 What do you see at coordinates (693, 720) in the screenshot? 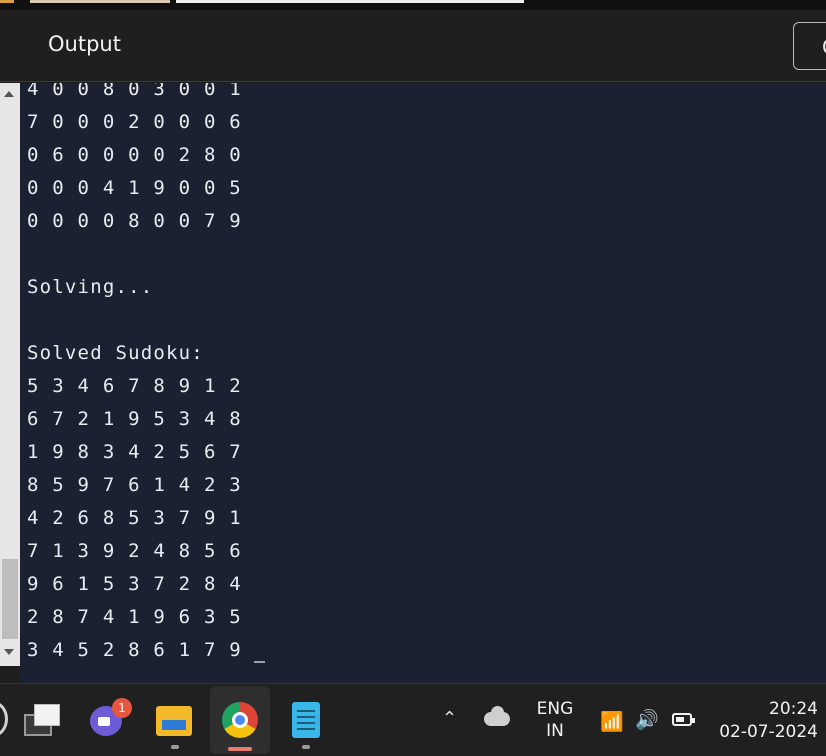
I see `battery-nub` at bounding box center [693, 720].